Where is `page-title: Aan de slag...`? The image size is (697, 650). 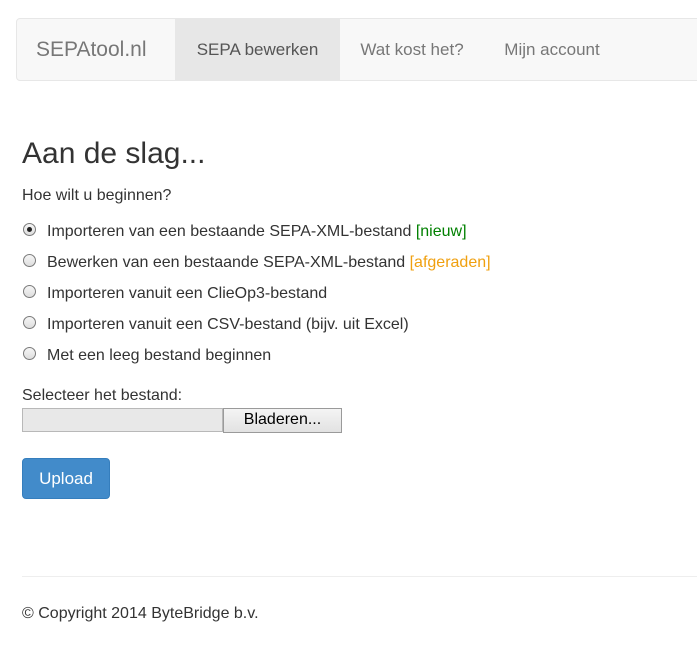
page-title: Aan de slag... is located at coordinates (114, 153).